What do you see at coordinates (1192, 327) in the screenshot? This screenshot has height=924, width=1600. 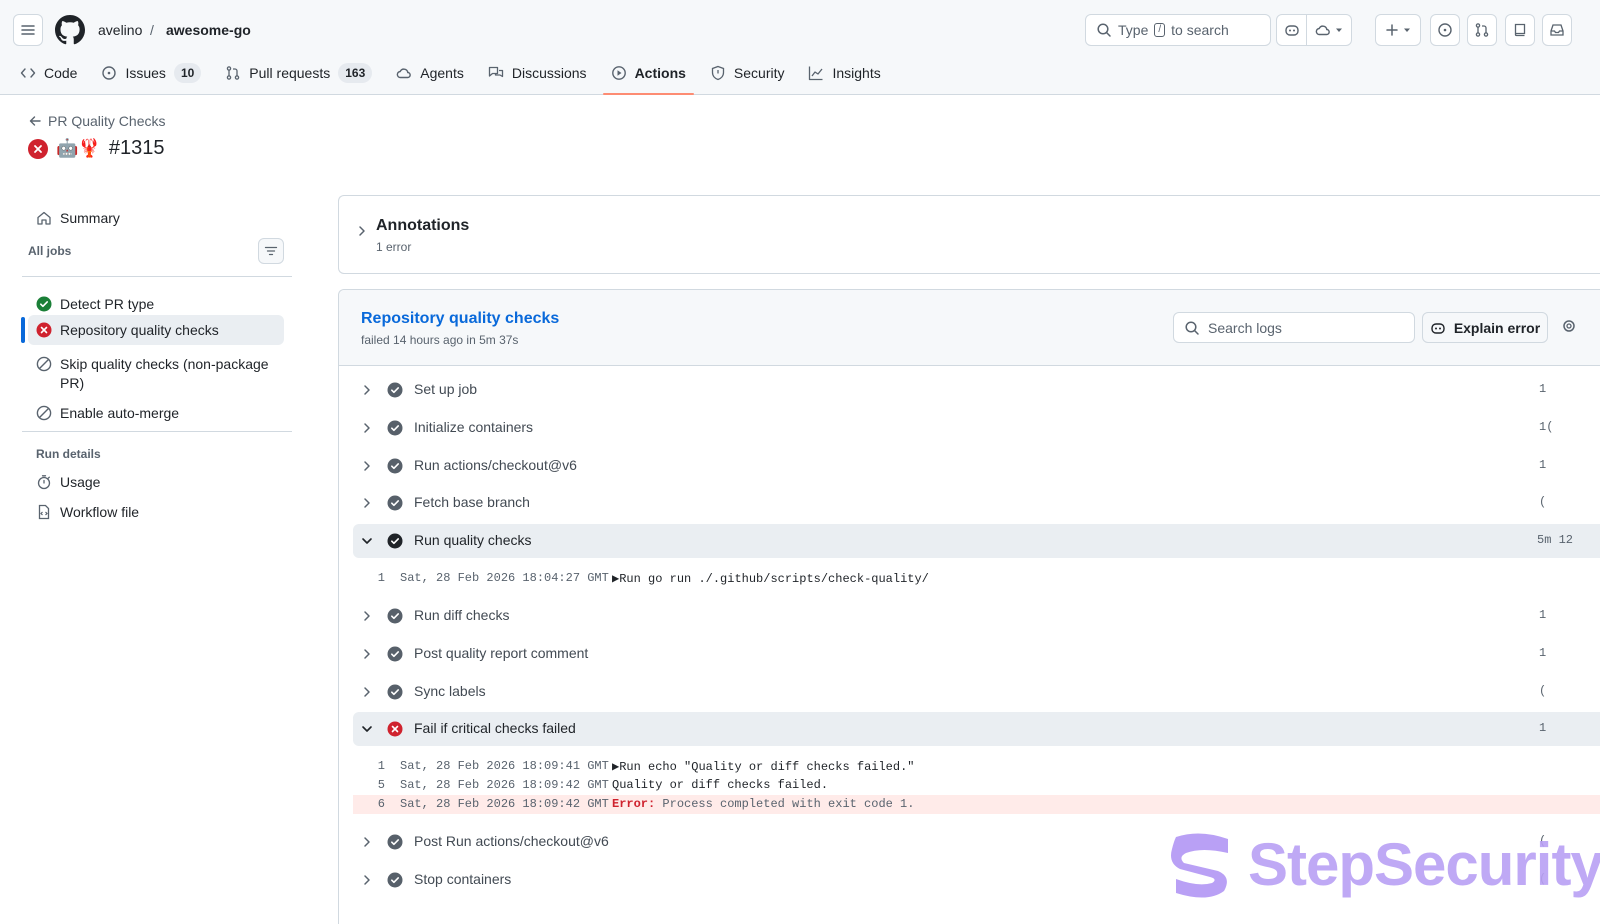 I see `search-icon` at bounding box center [1192, 327].